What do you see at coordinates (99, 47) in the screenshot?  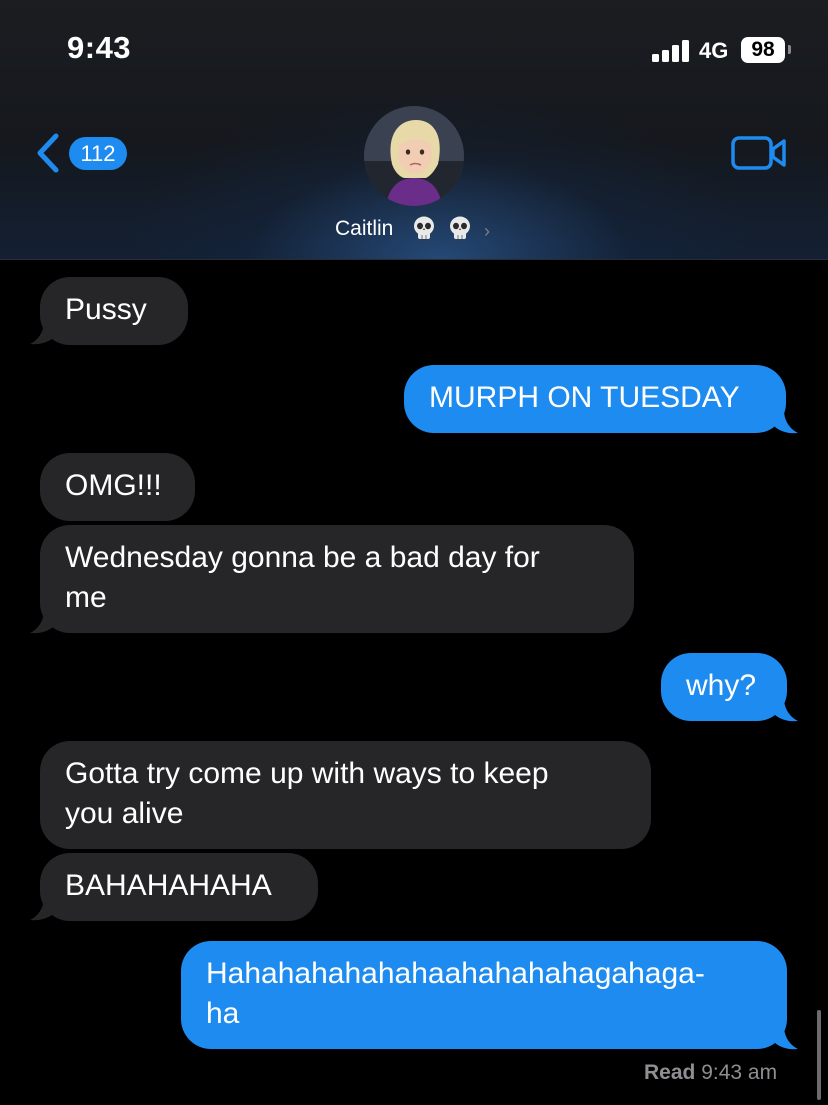 I see `status-time: 9:43` at bounding box center [99, 47].